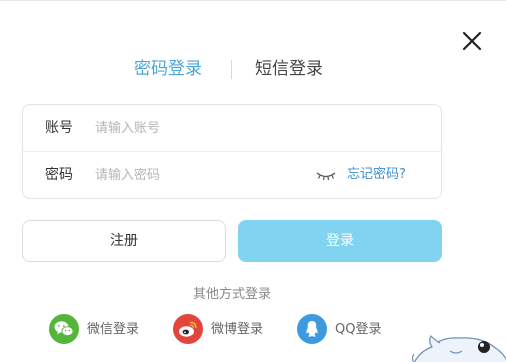 This screenshot has width=506, height=362. I want to click on wechat-login-button: 微信登录, so click(104, 330).